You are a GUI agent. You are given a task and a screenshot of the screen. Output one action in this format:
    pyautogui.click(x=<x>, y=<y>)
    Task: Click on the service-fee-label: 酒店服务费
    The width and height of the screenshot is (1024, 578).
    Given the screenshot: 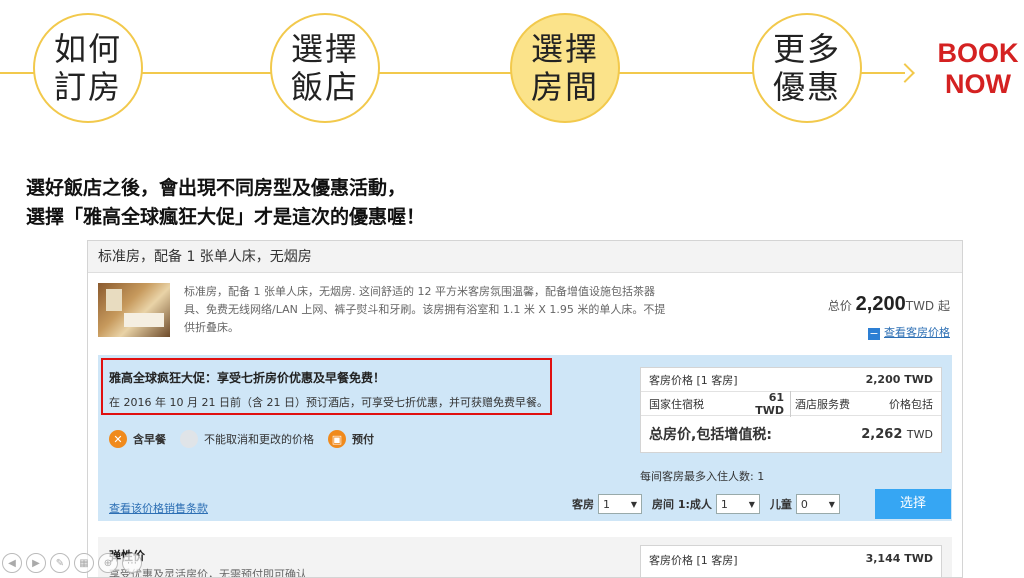 What is the action you would take?
    pyautogui.click(x=822, y=404)
    